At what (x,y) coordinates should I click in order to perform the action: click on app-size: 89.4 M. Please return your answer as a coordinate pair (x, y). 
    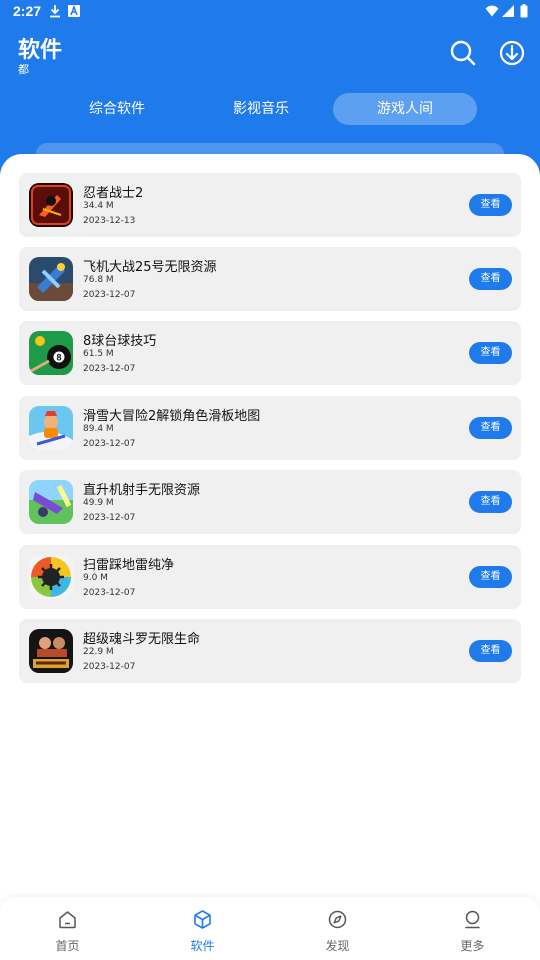
    Looking at the image, I should click on (98, 429).